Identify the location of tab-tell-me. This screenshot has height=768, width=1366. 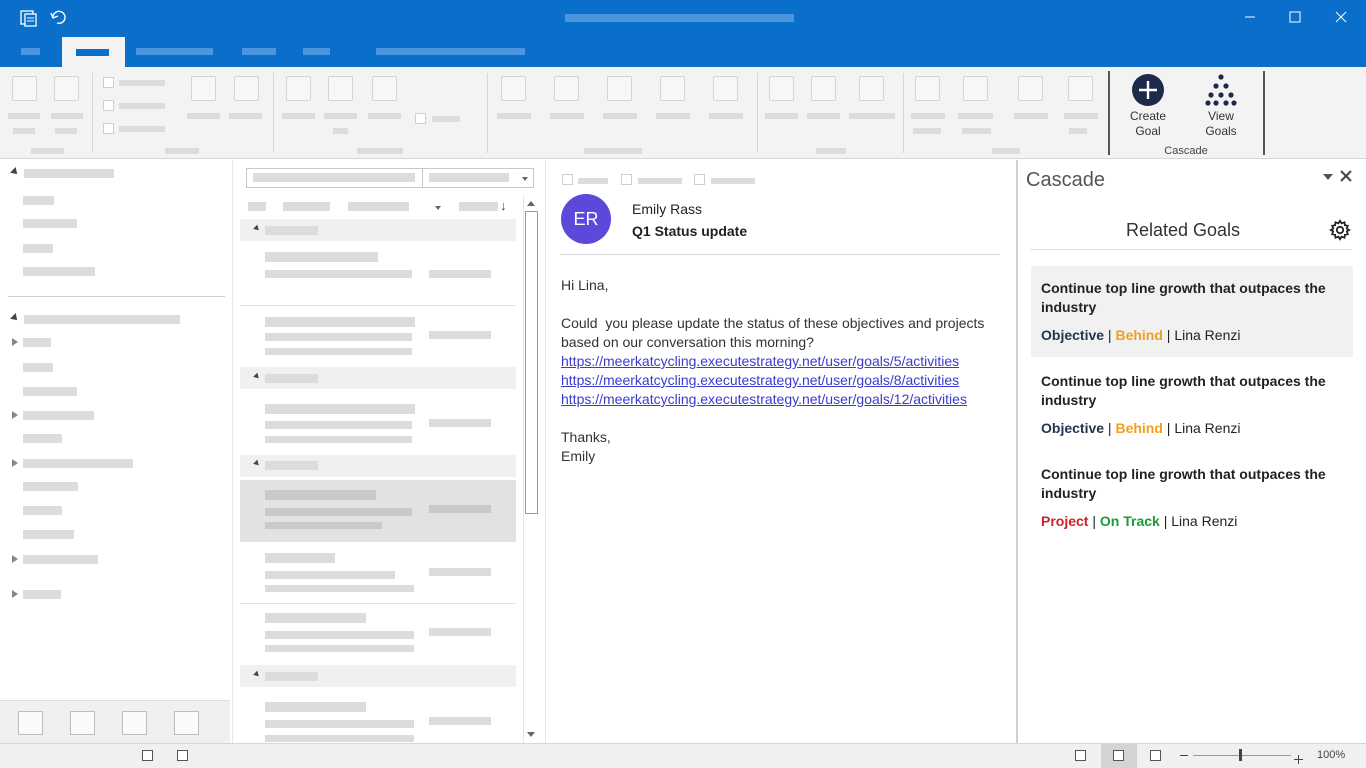
(450, 51).